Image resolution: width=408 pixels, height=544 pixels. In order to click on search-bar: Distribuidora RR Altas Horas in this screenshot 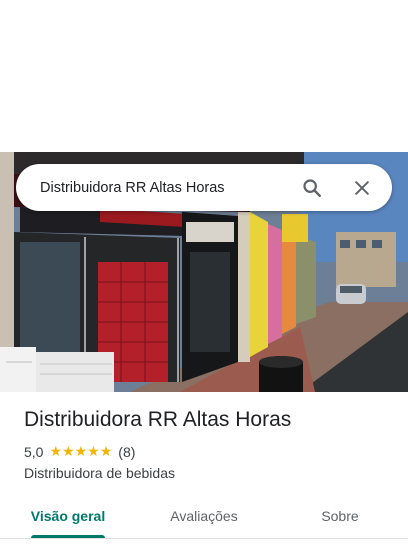, I will do `click(204, 187)`.